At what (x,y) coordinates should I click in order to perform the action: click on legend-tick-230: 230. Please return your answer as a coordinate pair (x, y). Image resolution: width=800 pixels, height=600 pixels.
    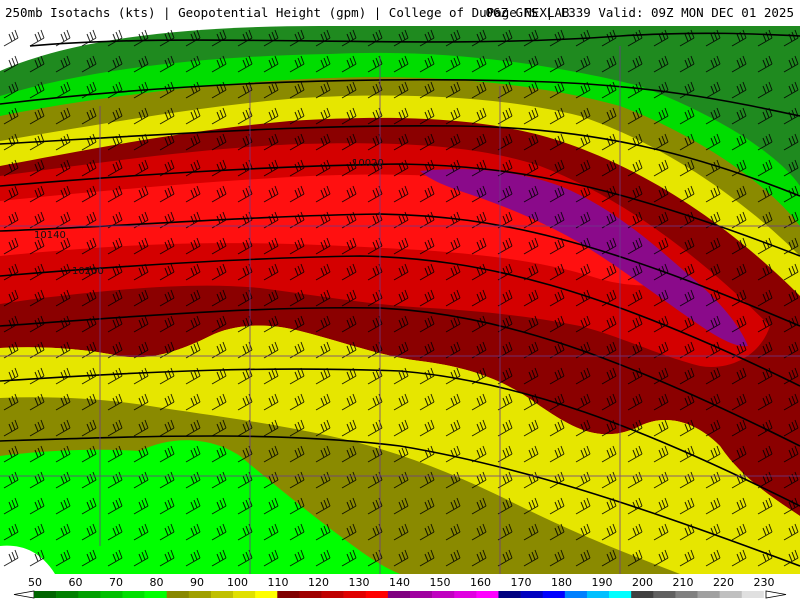
    Looking at the image, I should click on (764, 582).